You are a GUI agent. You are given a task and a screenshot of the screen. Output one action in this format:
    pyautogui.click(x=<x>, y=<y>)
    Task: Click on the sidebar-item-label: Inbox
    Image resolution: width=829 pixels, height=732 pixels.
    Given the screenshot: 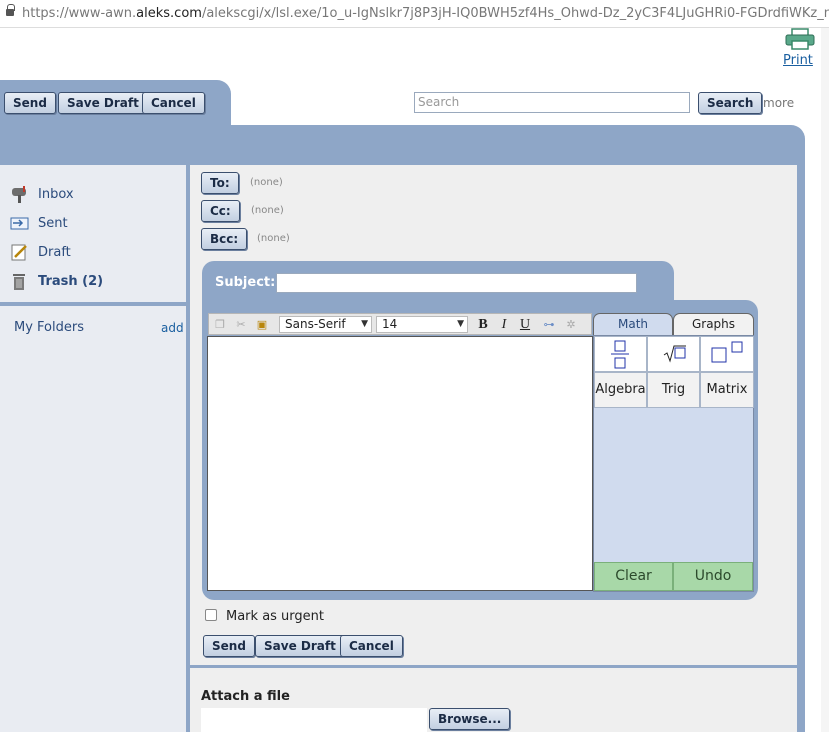 What is the action you would take?
    pyautogui.click(x=56, y=194)
    